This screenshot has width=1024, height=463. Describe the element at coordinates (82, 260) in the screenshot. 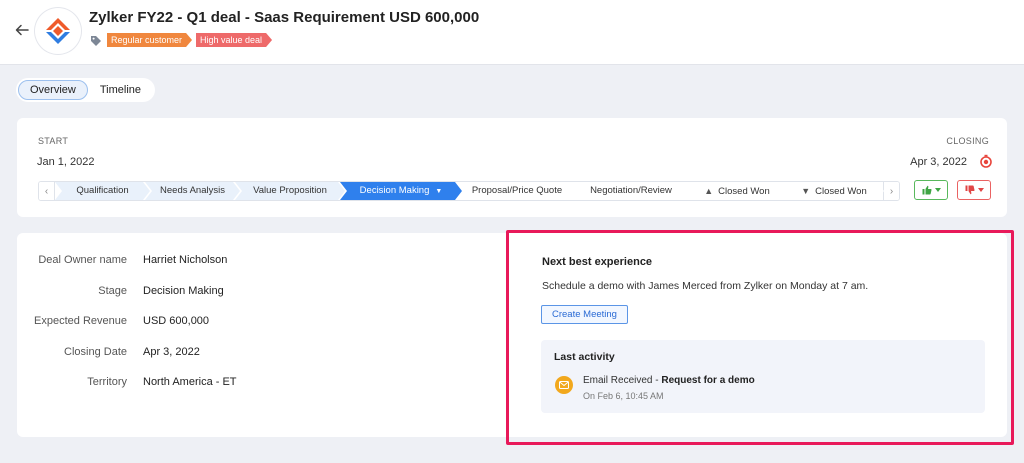

I see `field-label: Deal Owner name` at that location.